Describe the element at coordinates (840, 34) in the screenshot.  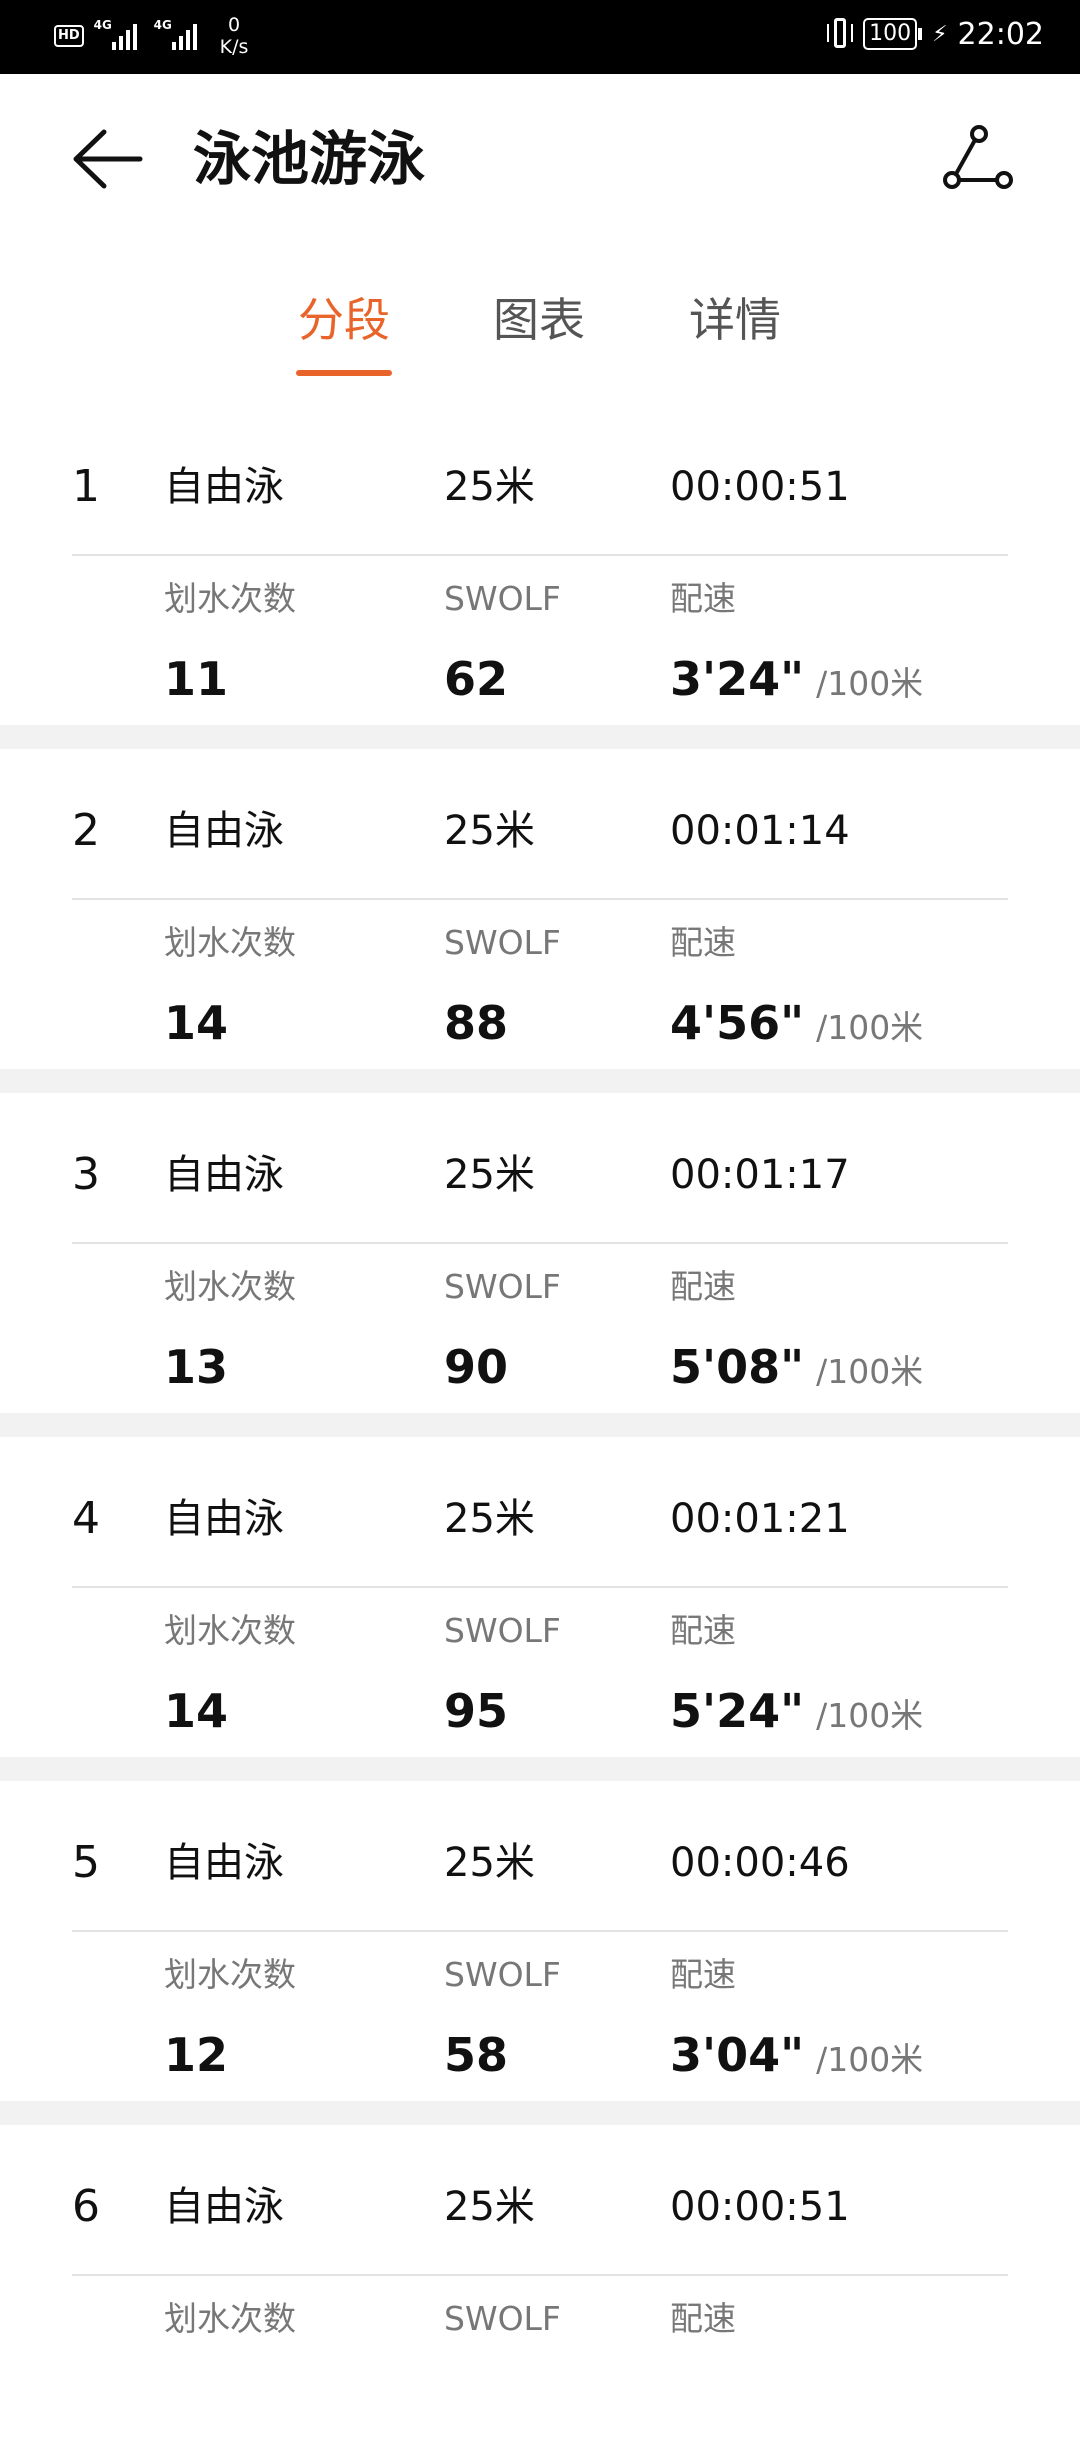
I see `vibrate-icon` at that location.